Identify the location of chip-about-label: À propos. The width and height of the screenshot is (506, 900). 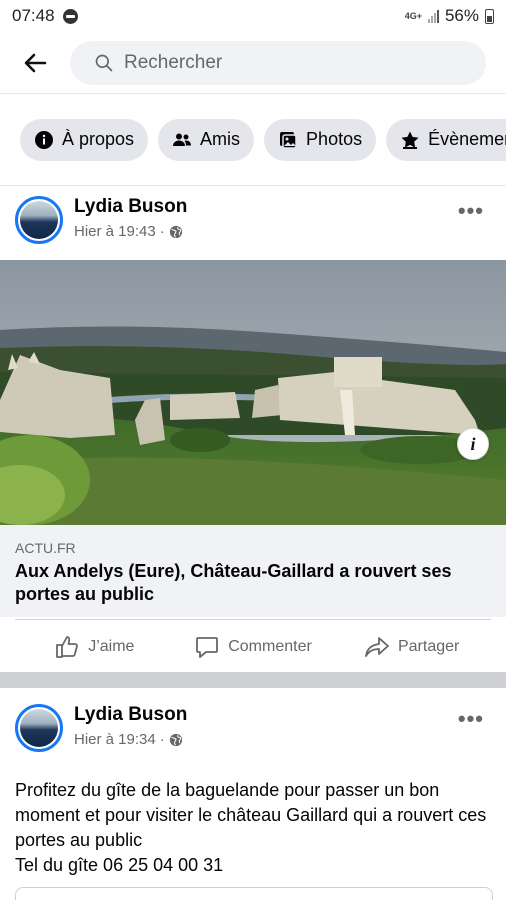
(98, 139).